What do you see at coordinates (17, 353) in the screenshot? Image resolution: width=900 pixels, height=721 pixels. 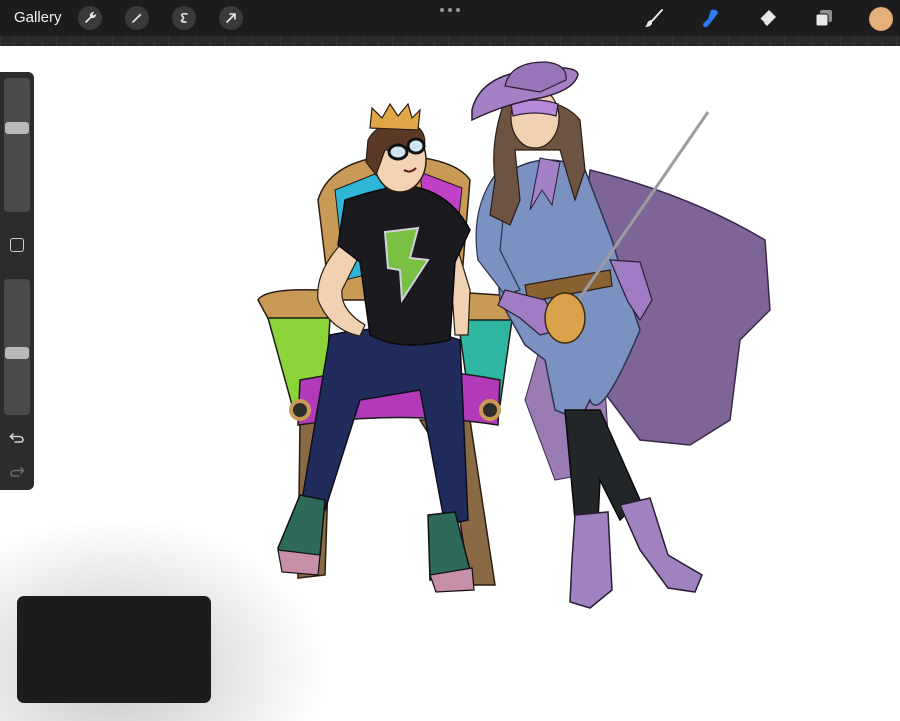 I see `brush-opacity-thumb` at bounding box center [17, 353].